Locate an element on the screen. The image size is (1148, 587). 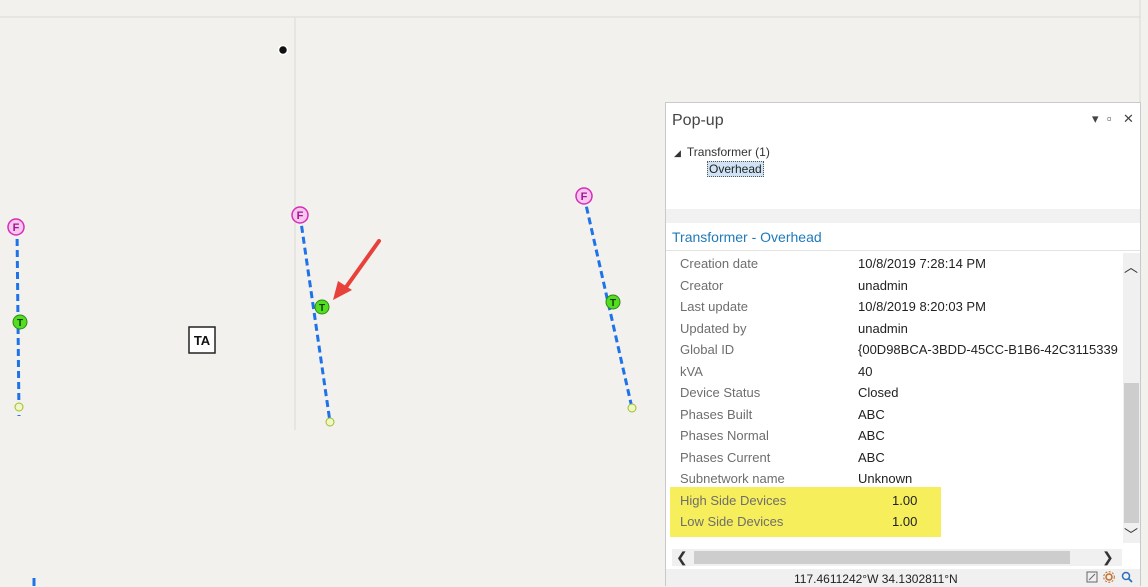
transformer-symbol-2: T is located at coordinates (322, 307).